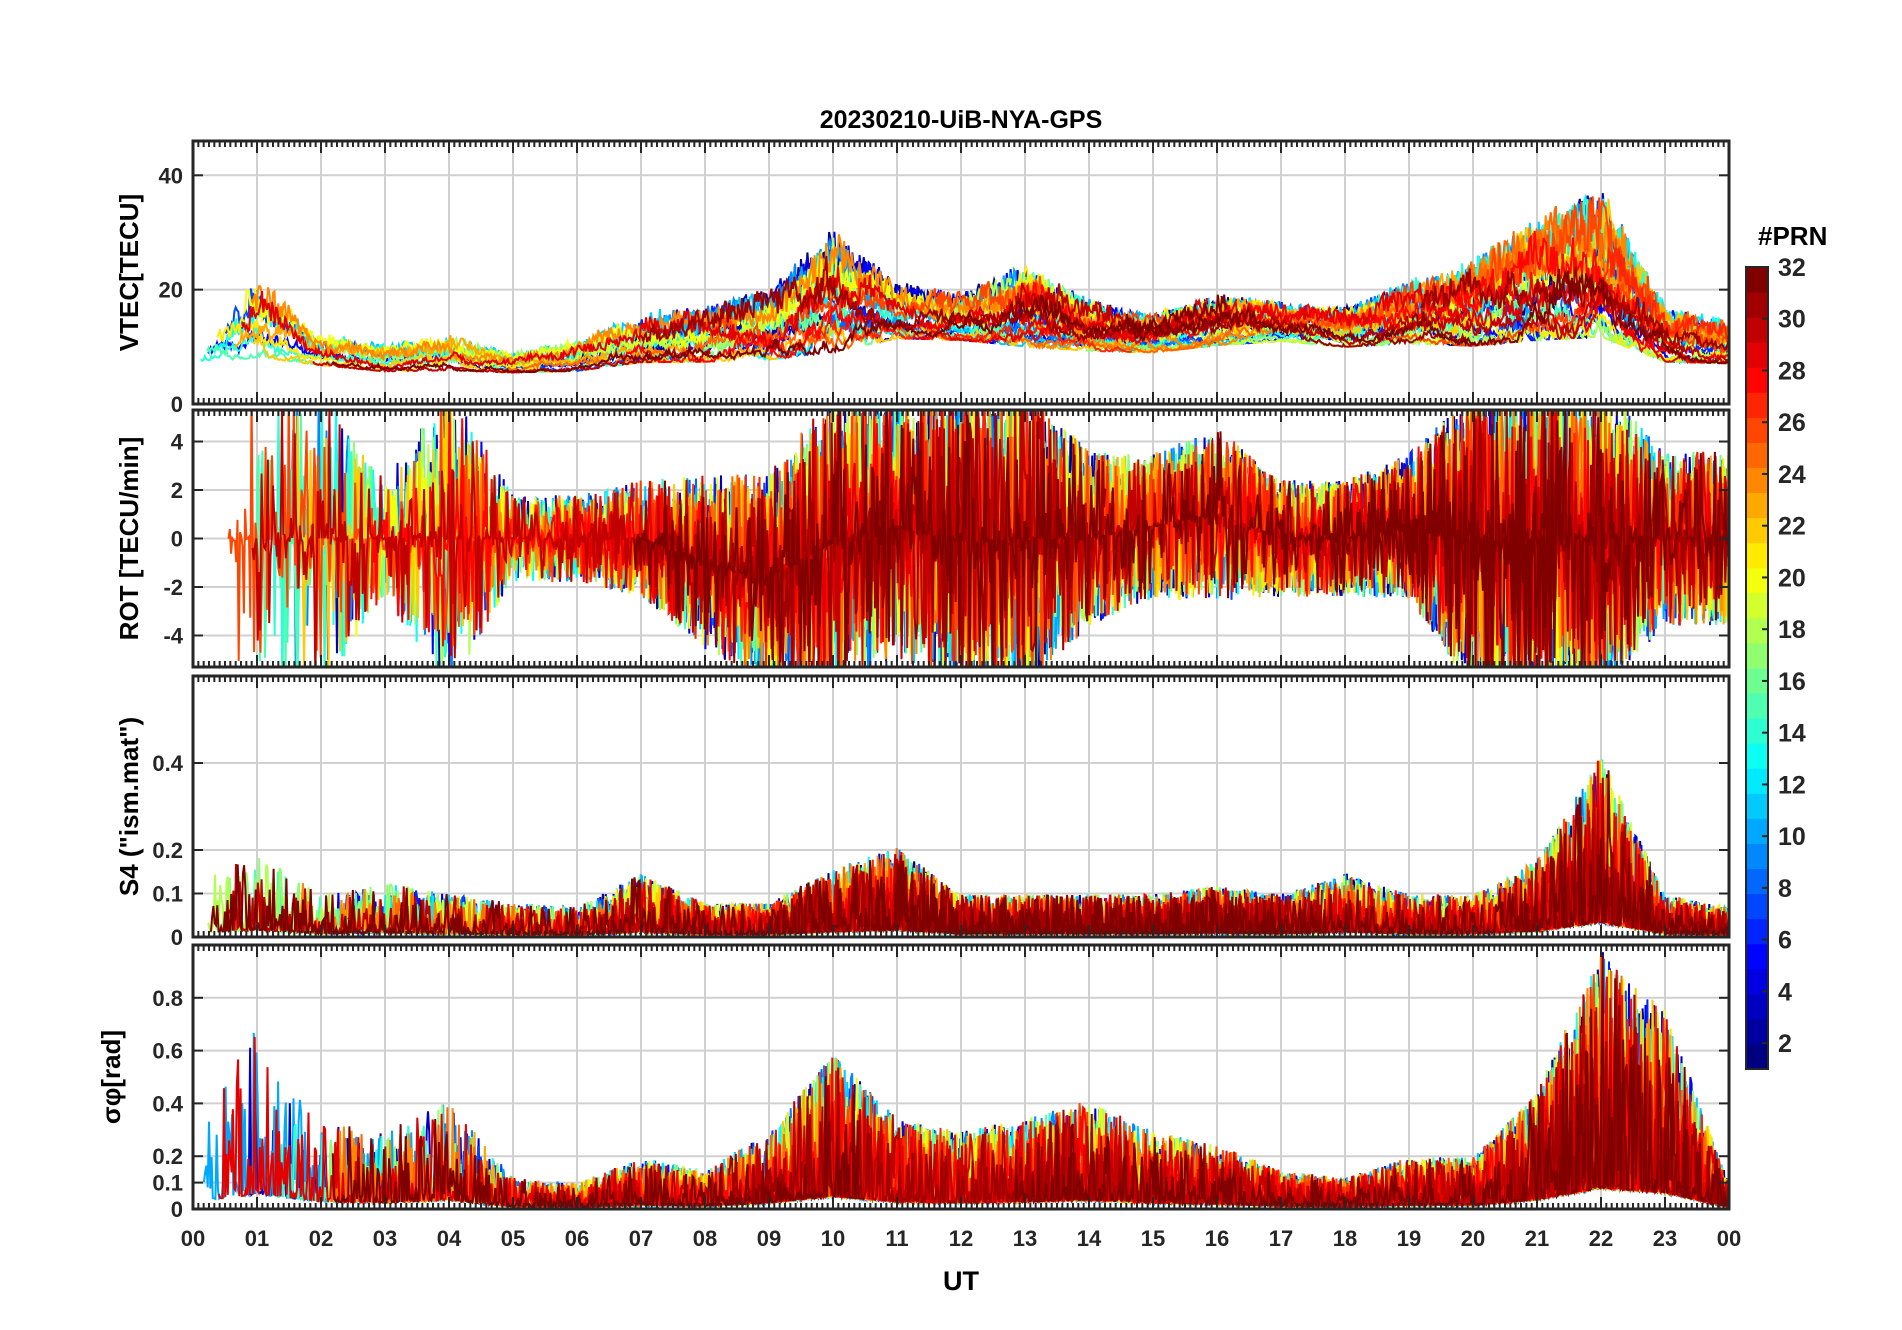 This screenshot has height=1330, width=1902. What do you see at coordinates (1792, 236) in the screenshot?
I see `colorbar-title: #PRN` at bounding box center [1792, 236].